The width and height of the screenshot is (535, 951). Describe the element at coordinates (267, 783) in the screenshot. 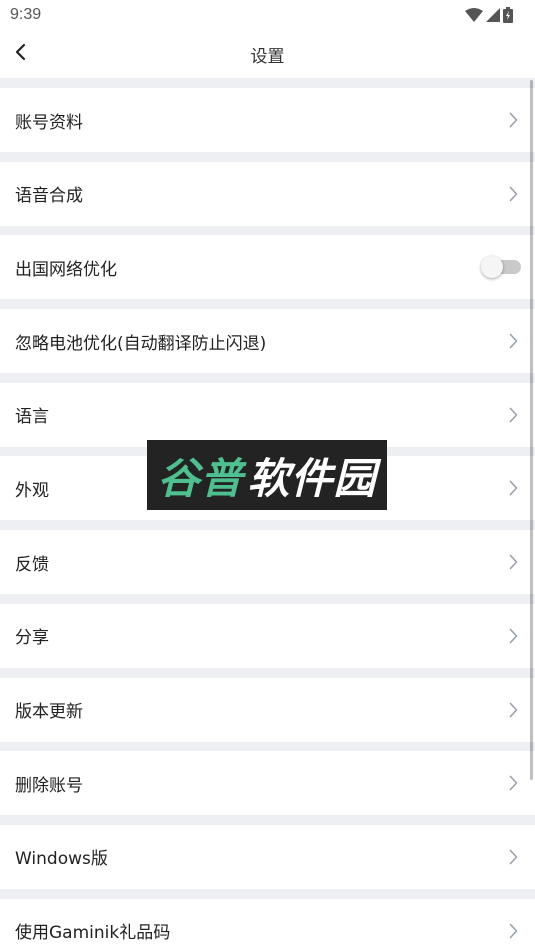

I see `settings-item-delete-account: 删除账号` at that location.